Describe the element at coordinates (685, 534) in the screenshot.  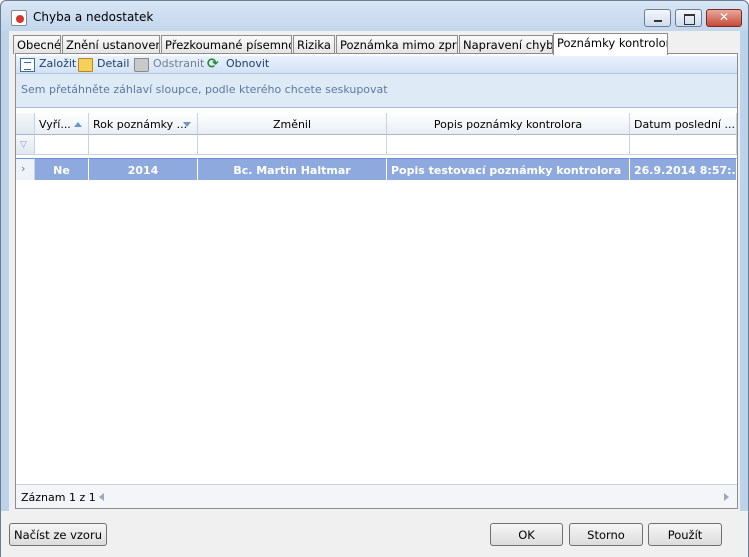
I see `apply-button: Použít` at that location.